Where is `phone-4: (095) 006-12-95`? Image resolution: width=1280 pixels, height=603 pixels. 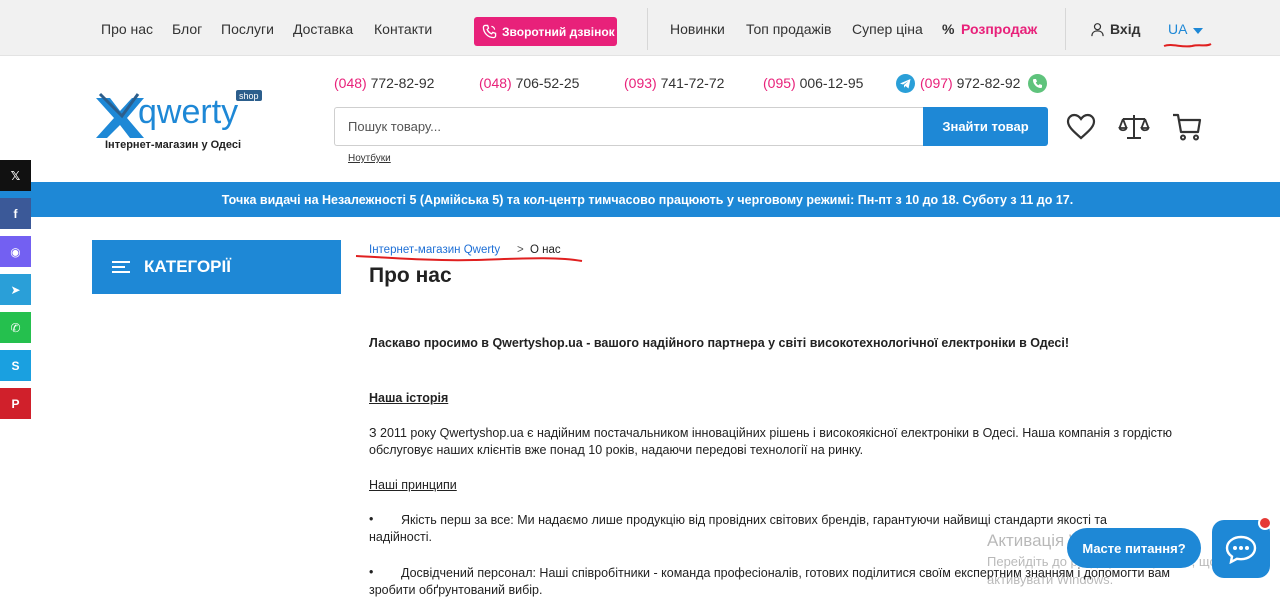
phone-4: (095) 006-12-95 is located at coordinates (813, 83).